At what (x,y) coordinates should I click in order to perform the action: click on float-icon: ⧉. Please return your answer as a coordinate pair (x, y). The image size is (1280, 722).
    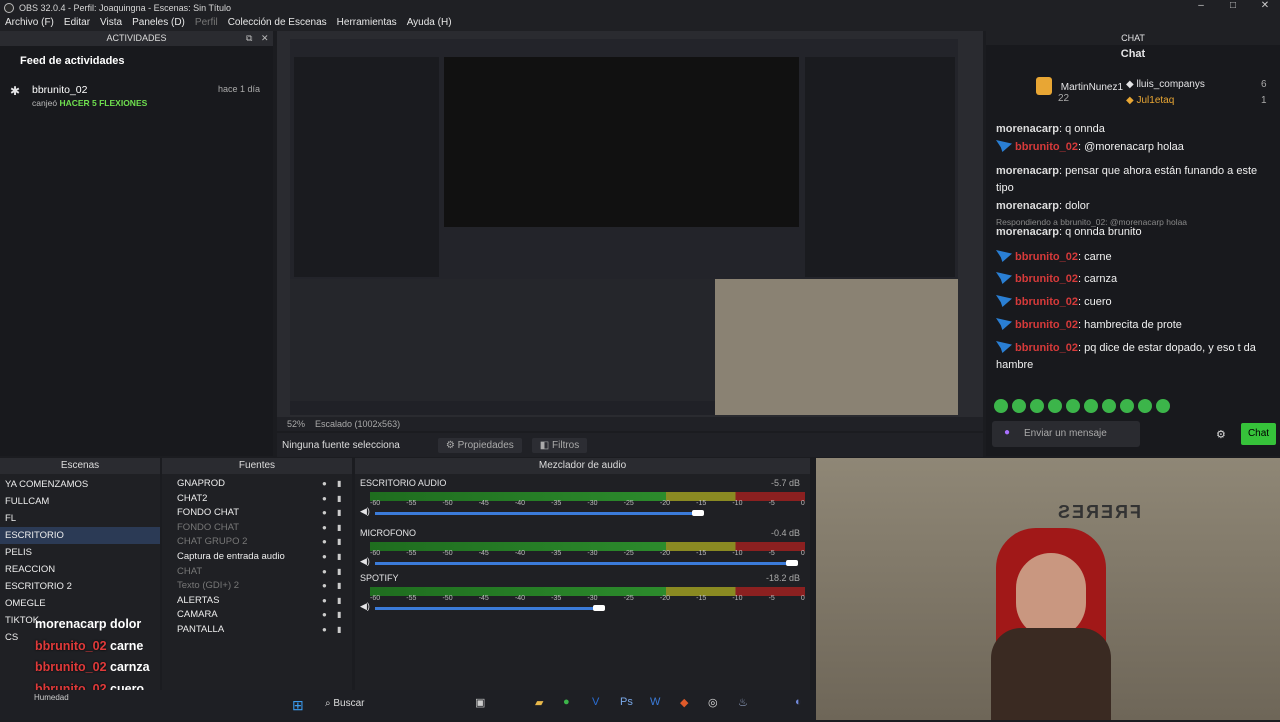
    Looking at the image, I should click on (249, 38).